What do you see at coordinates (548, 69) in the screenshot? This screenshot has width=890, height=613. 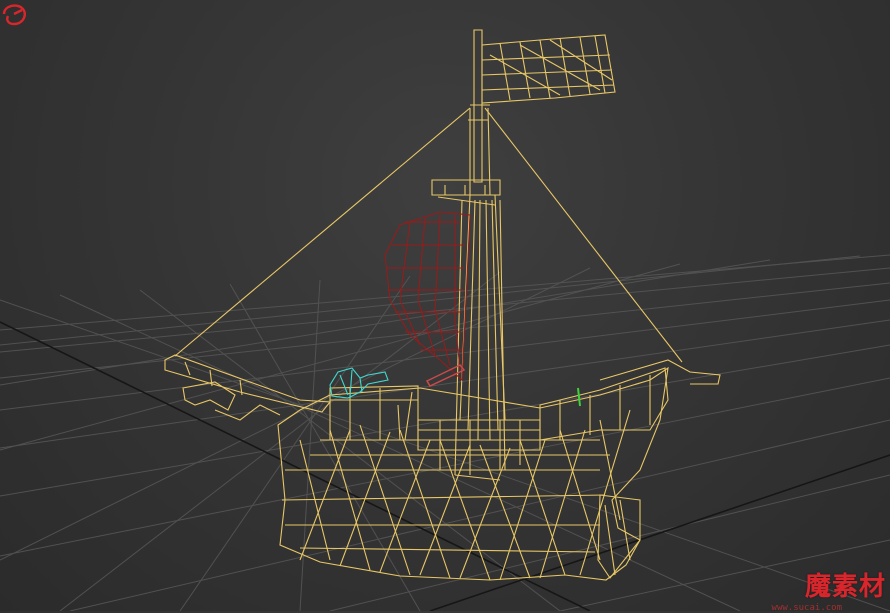 I see `flag` at bounding box center [548, 69].